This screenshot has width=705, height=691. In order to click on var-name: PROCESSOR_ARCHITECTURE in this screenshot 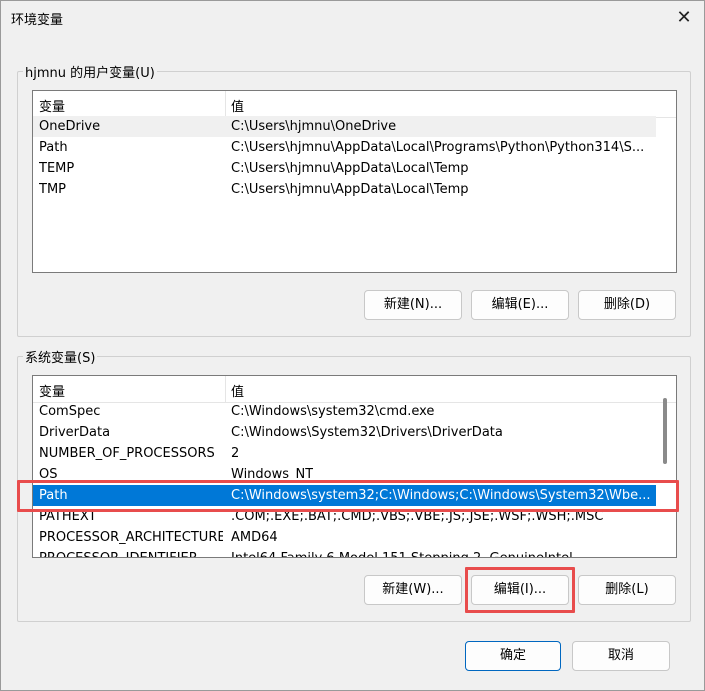, I will do `click(131, 537)`.